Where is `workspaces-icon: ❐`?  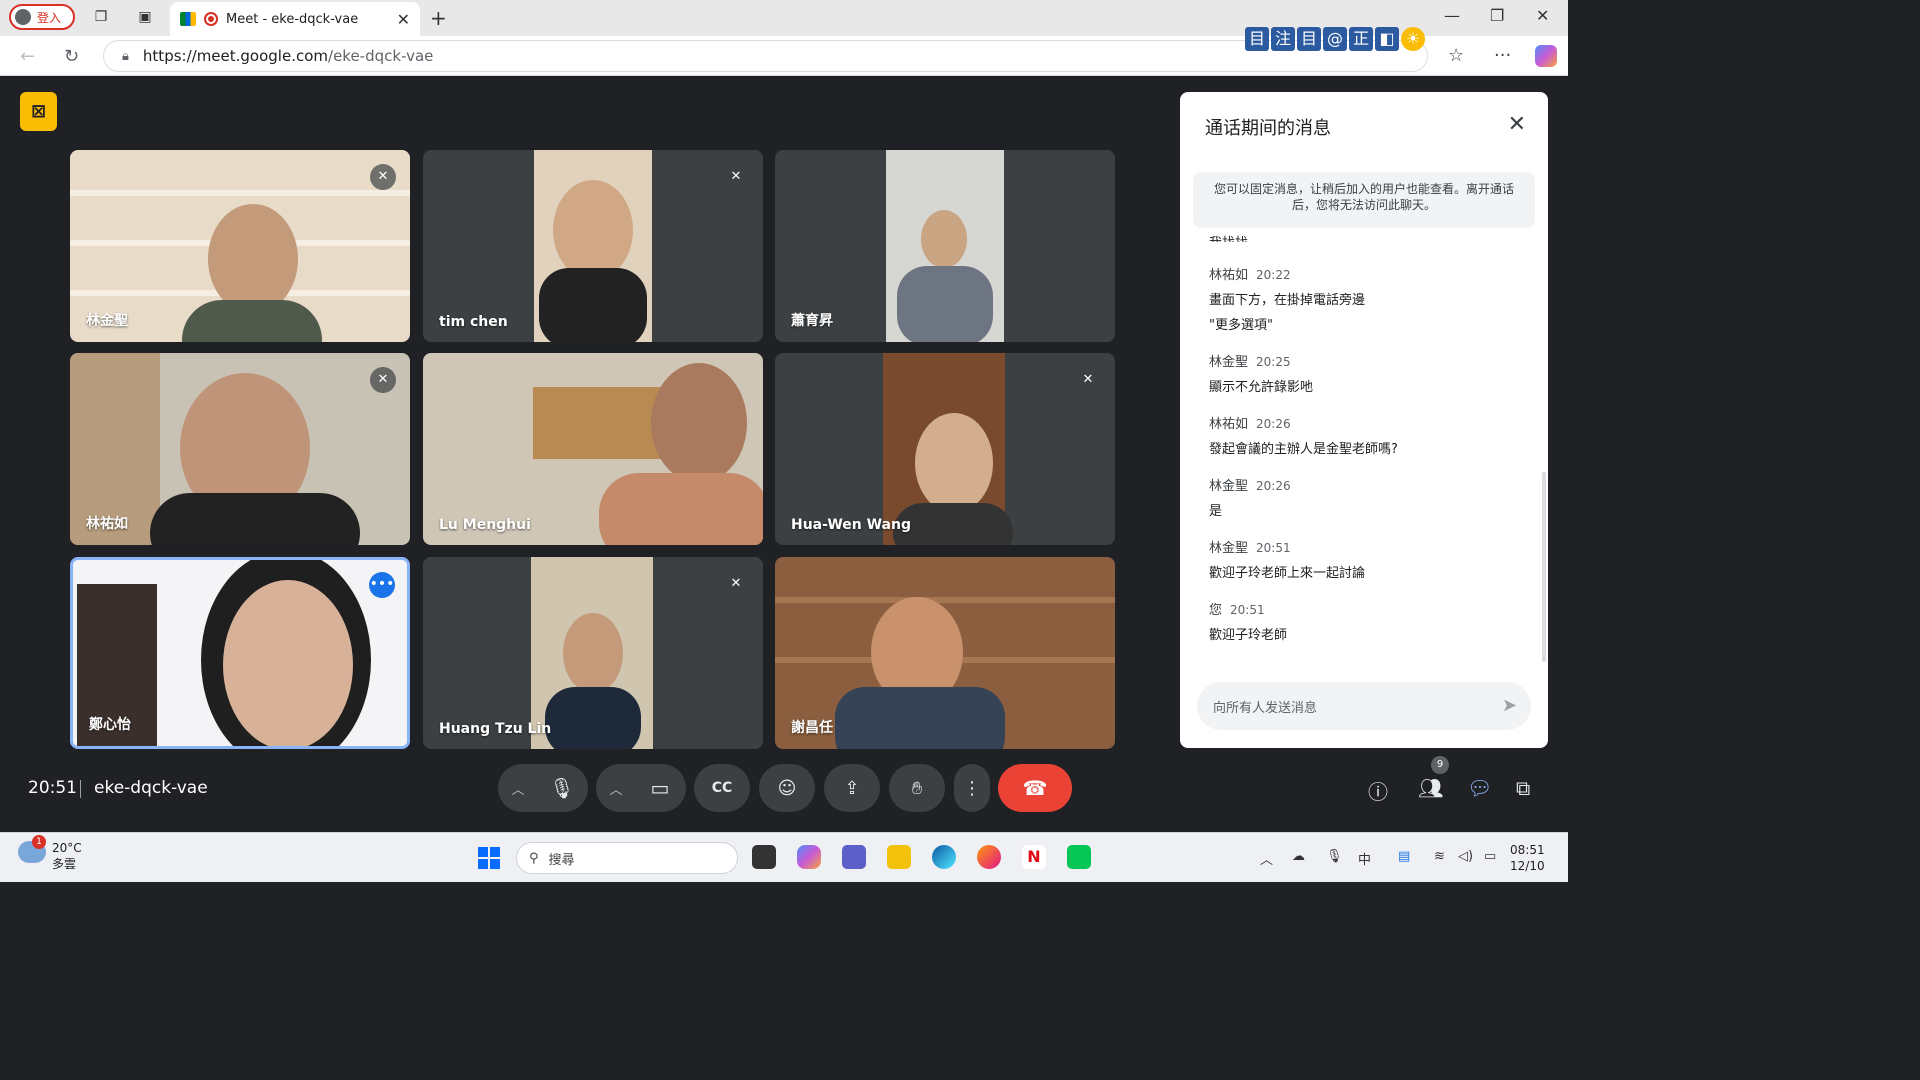 workspaces-icon: ❐ is located at coordinates (101, 17).